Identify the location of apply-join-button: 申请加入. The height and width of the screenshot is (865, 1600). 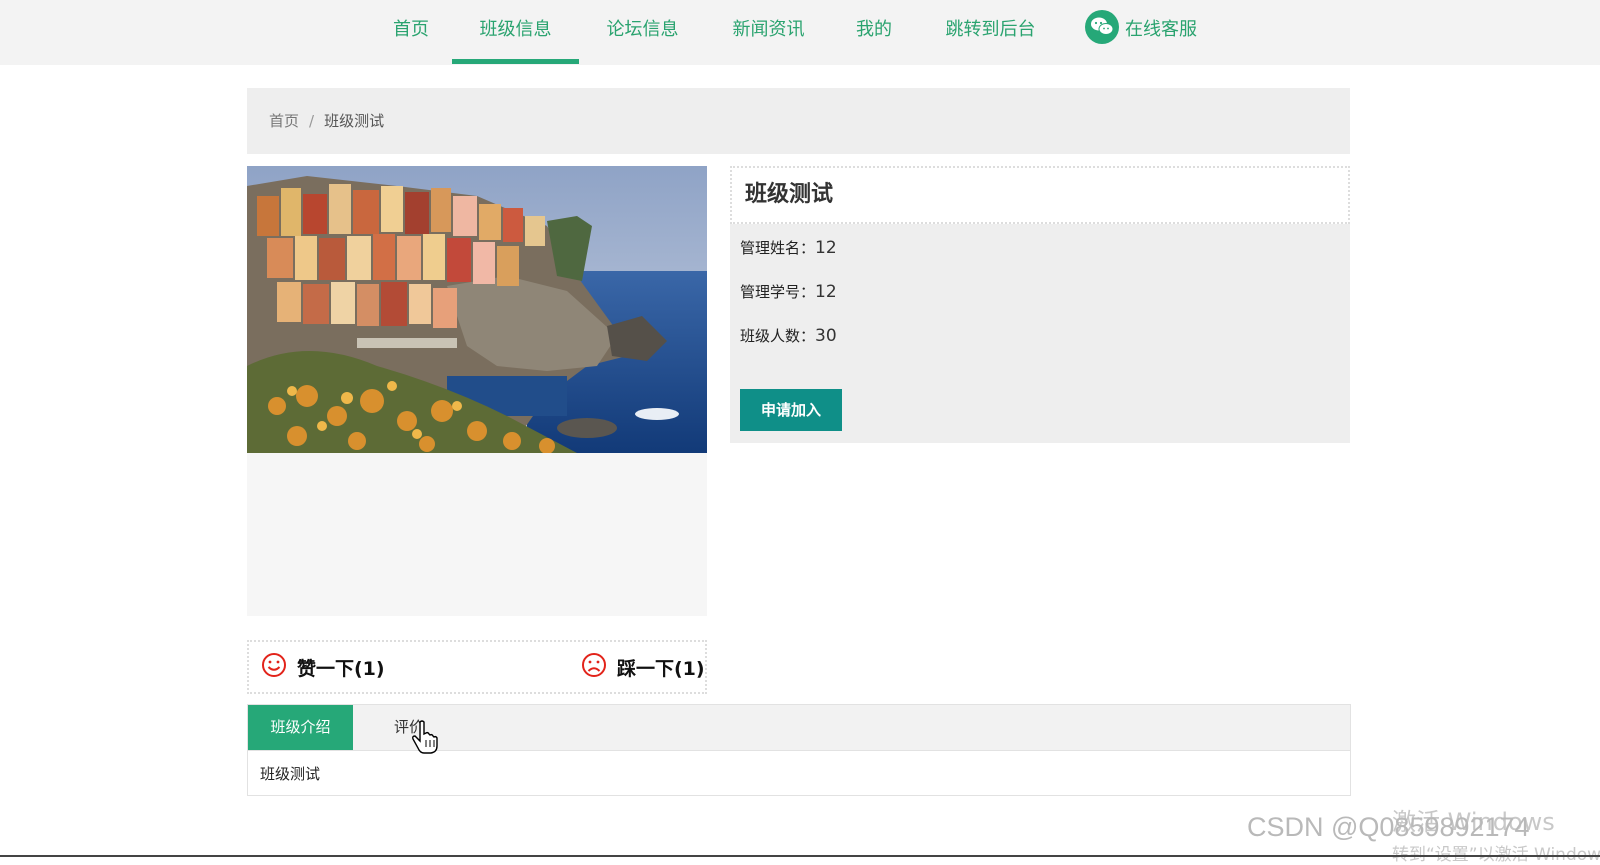
(791, 410).